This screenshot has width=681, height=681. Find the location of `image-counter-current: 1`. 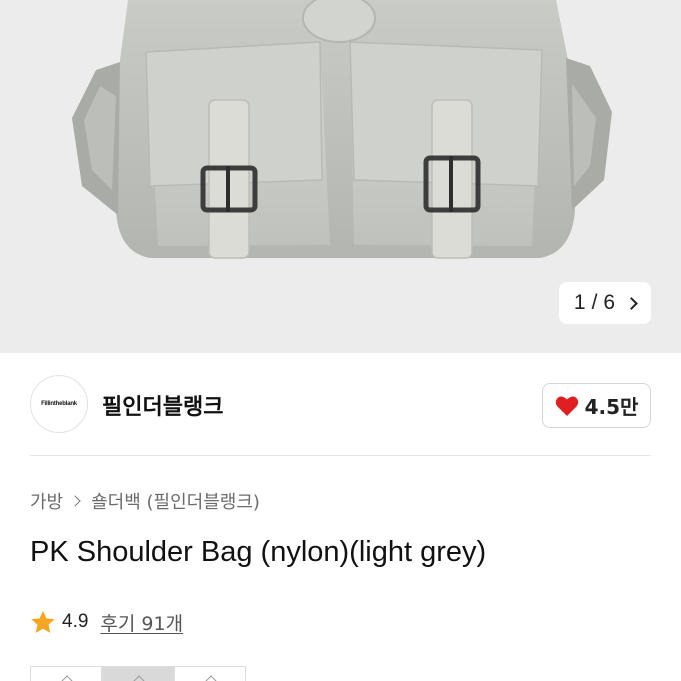

image-counter-current: 1 is located at coordinates (579, 302).